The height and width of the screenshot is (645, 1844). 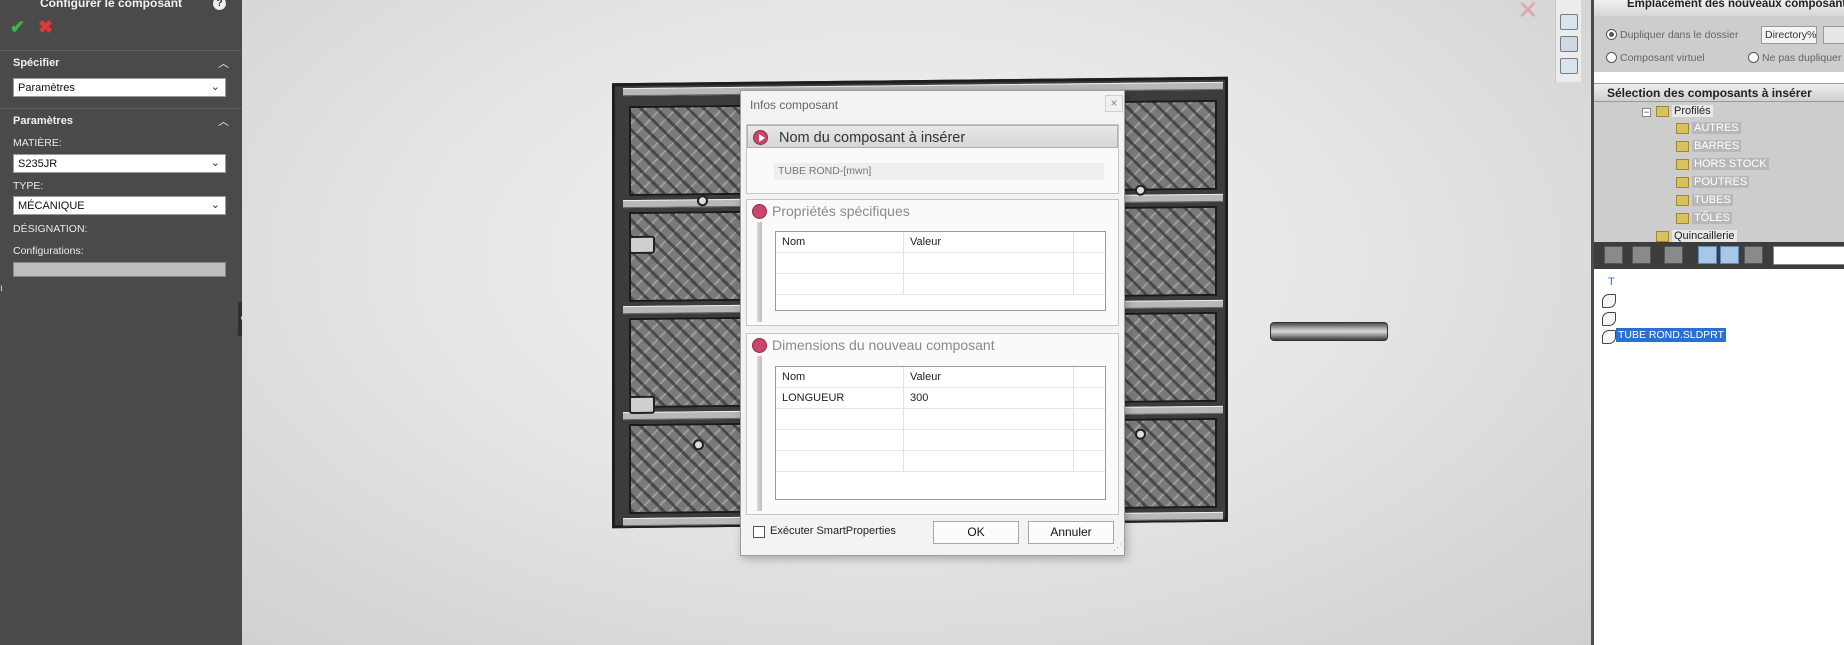 I want to click on file-type-label: T, so click(x=1611, y=282).